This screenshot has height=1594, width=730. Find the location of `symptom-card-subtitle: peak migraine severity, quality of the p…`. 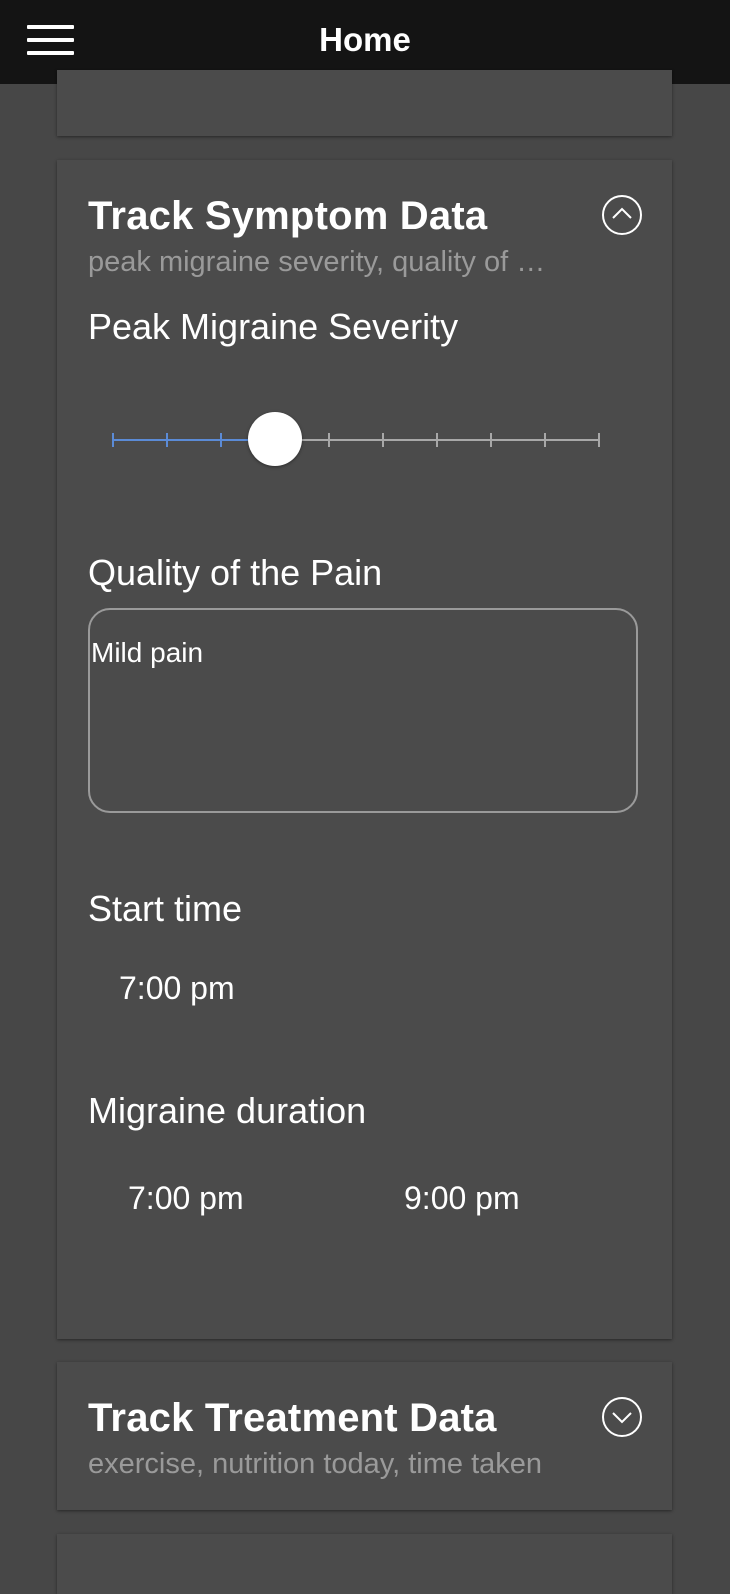

symptom-card-subtitle: peak migraine severity, quality of the p… is located at coordinates (318, 262).